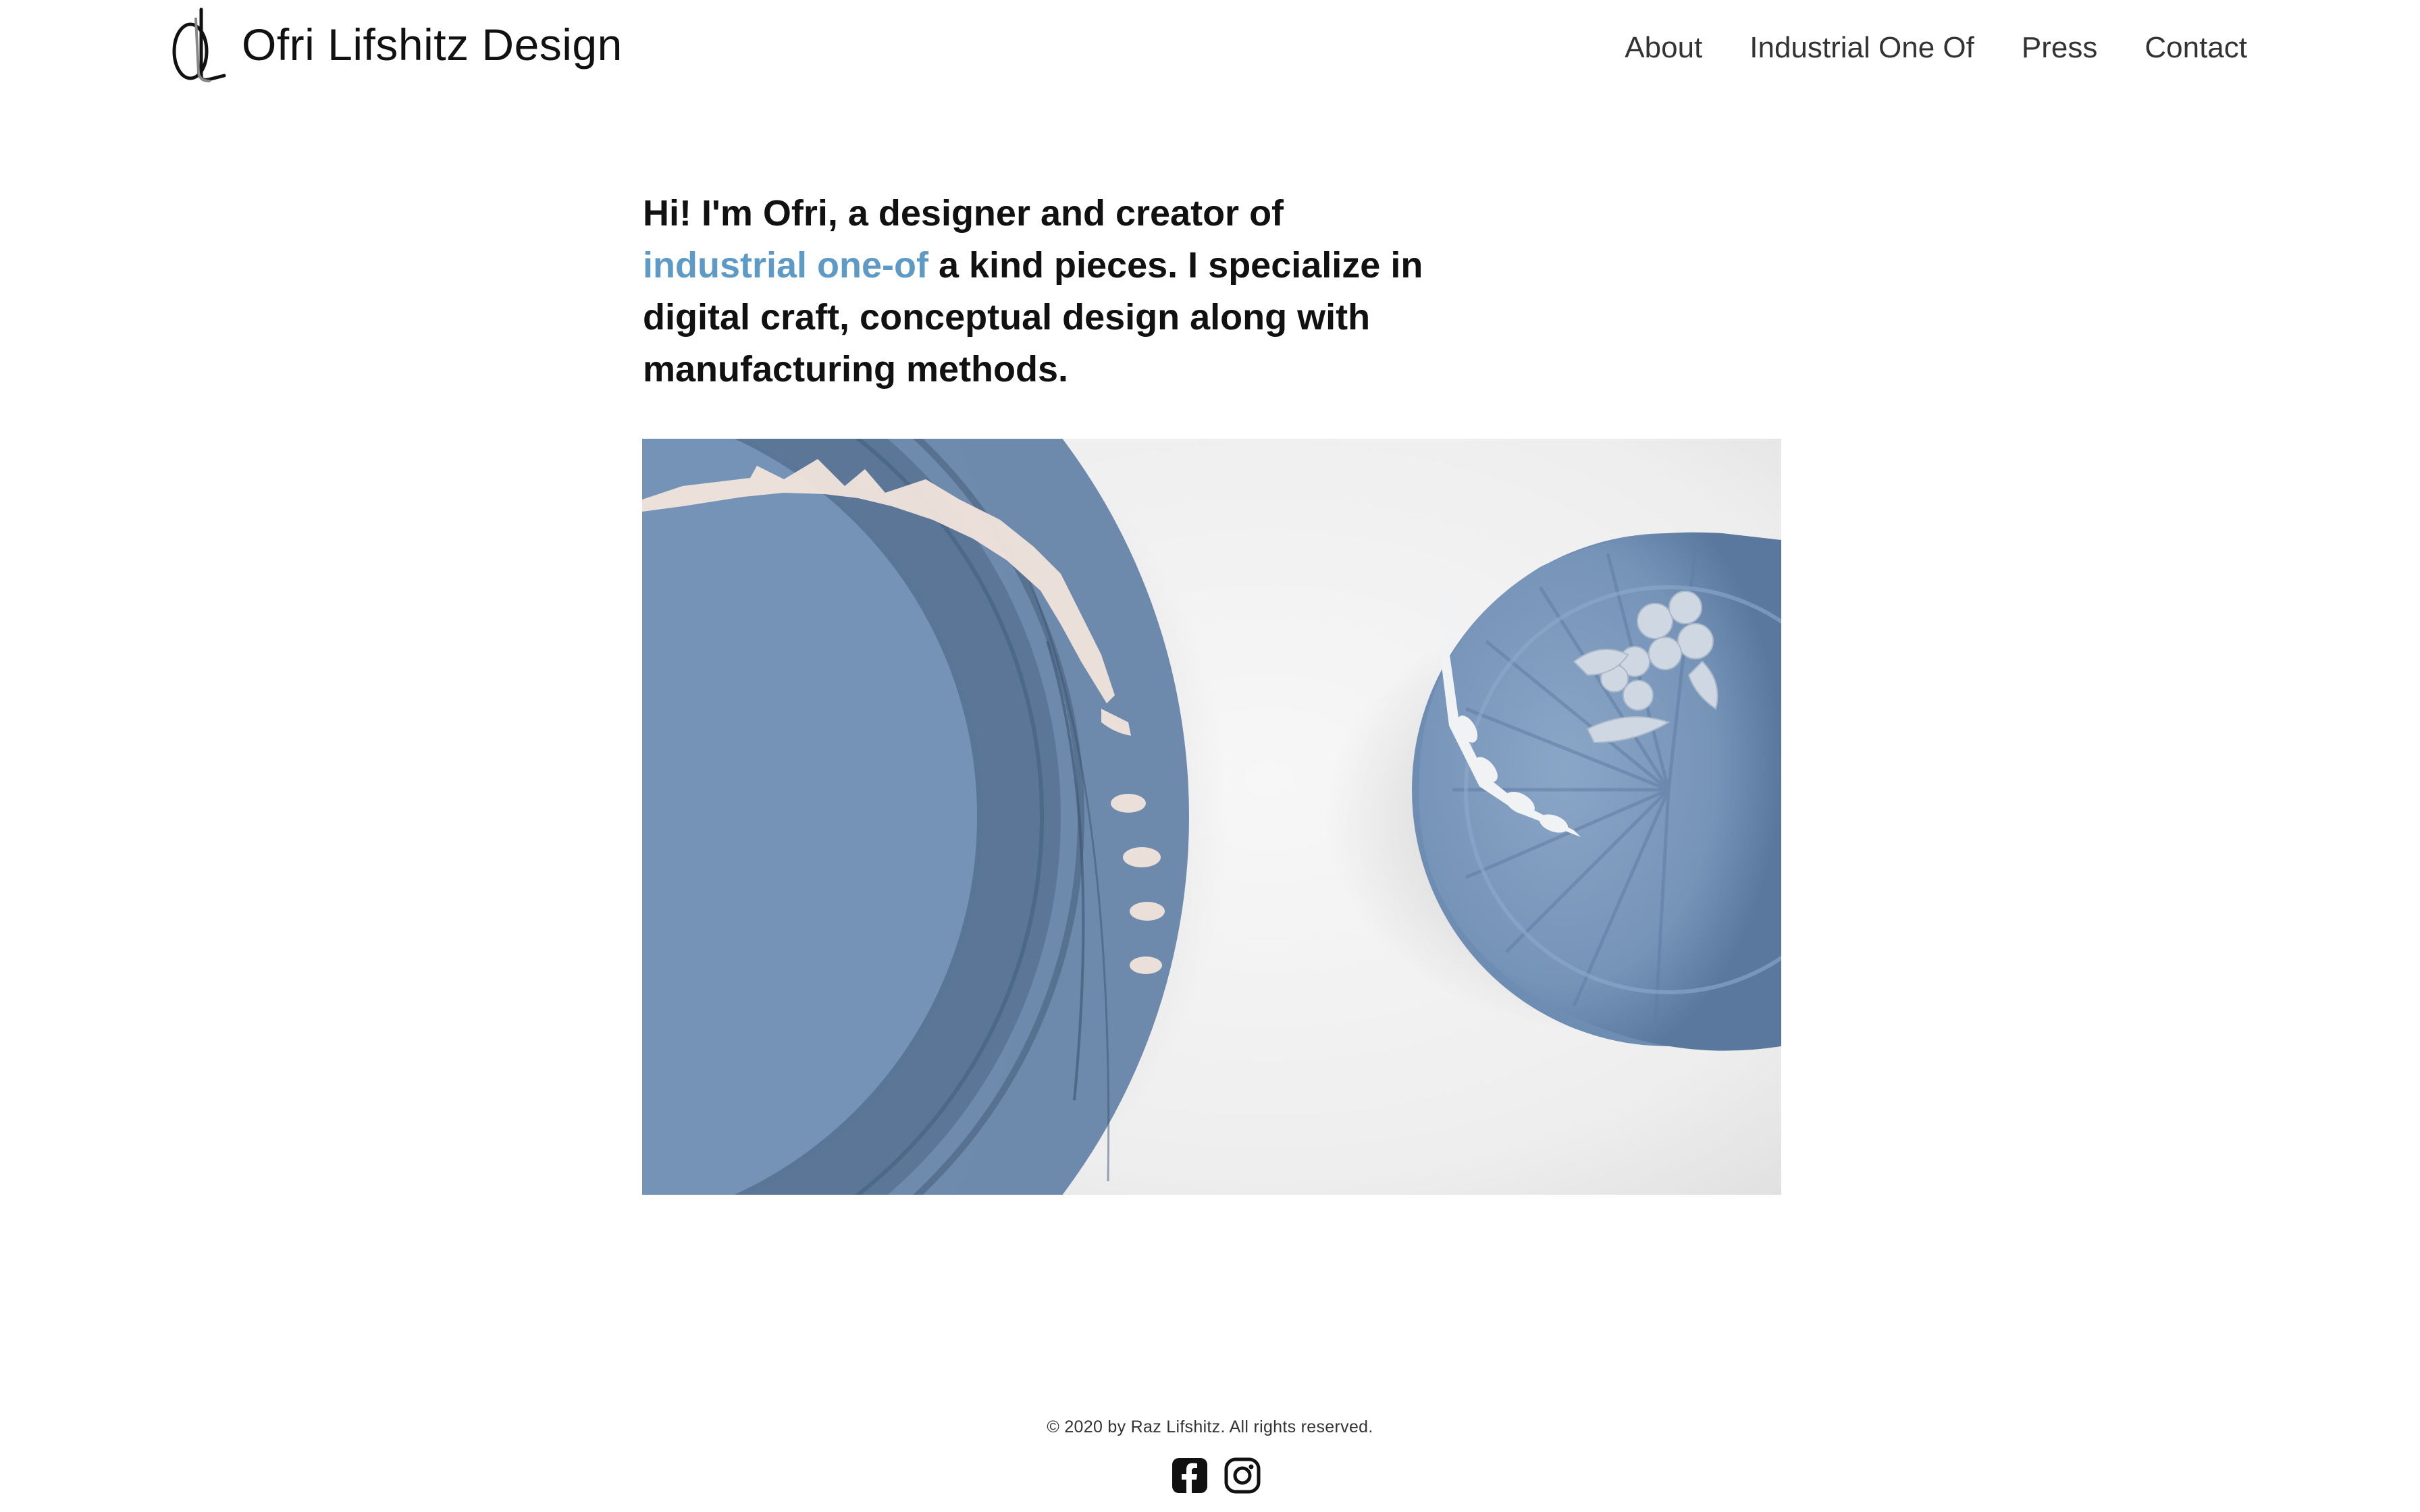 This screenshot has height=1512, width=2420. I want to click on nav-industrial-one-of: Industrial One Of, so click(1862, 48).